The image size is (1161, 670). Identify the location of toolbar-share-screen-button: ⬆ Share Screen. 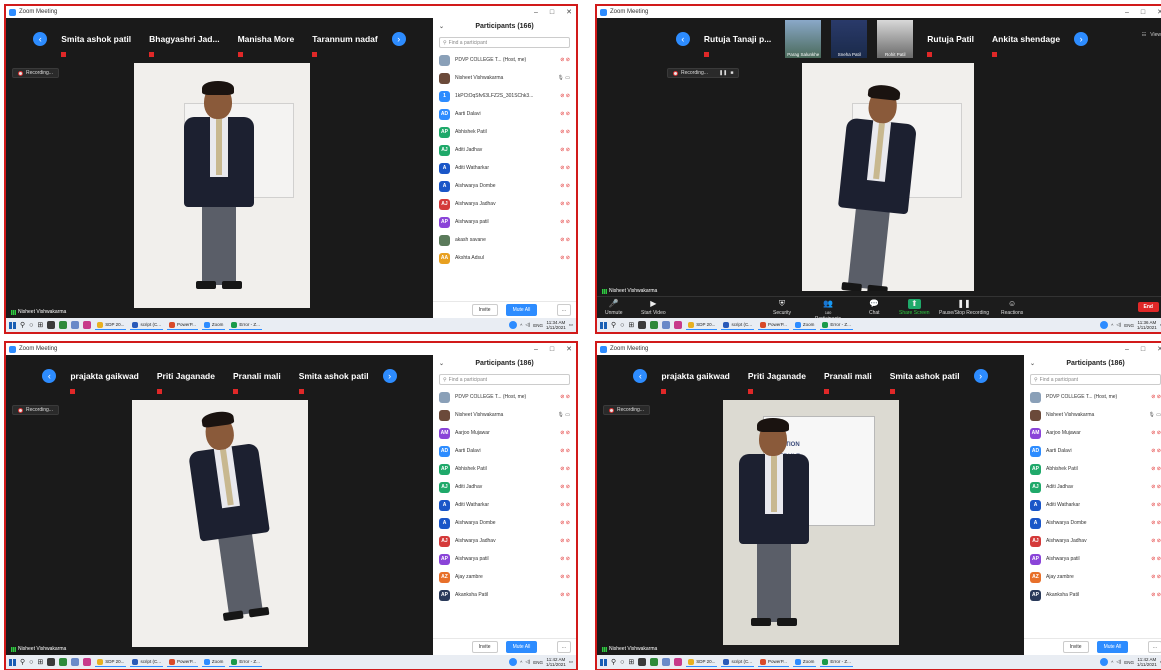
(914, 307).